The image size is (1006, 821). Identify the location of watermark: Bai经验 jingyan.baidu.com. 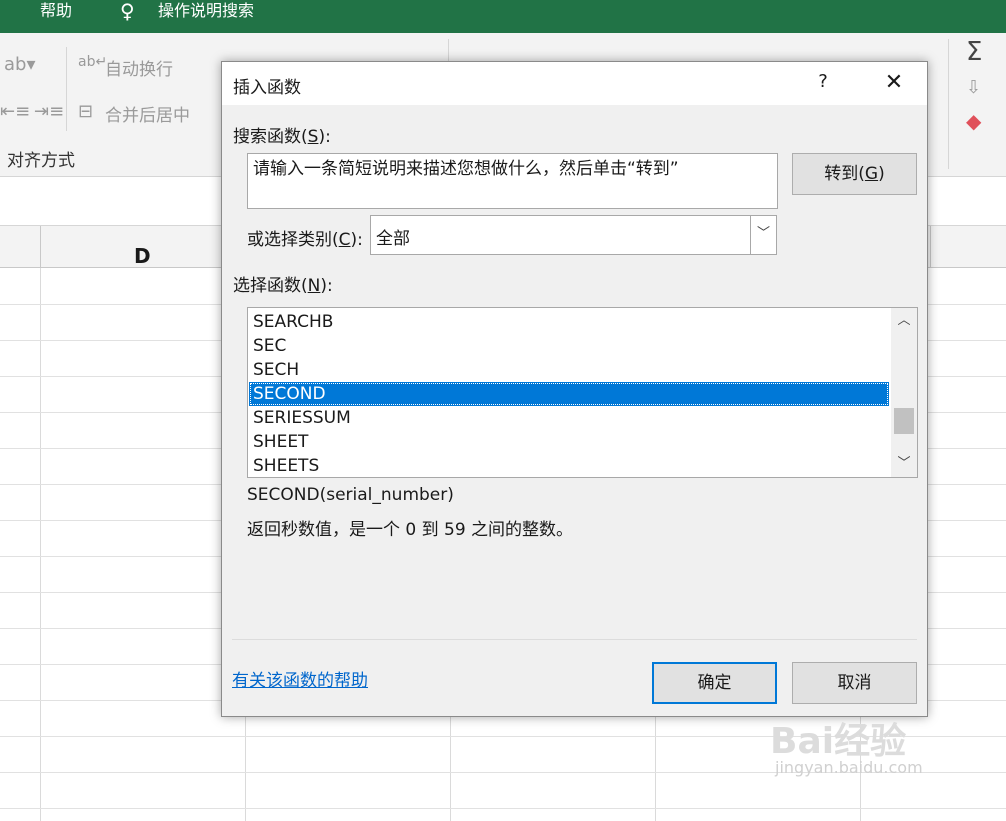
(846, 744).